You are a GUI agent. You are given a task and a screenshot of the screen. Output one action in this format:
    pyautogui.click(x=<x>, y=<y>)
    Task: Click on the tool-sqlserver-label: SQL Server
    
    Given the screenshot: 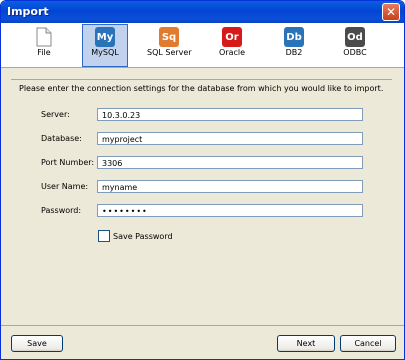 What is the action you would take?
    pyautogui.click(x=169, y=52)
    